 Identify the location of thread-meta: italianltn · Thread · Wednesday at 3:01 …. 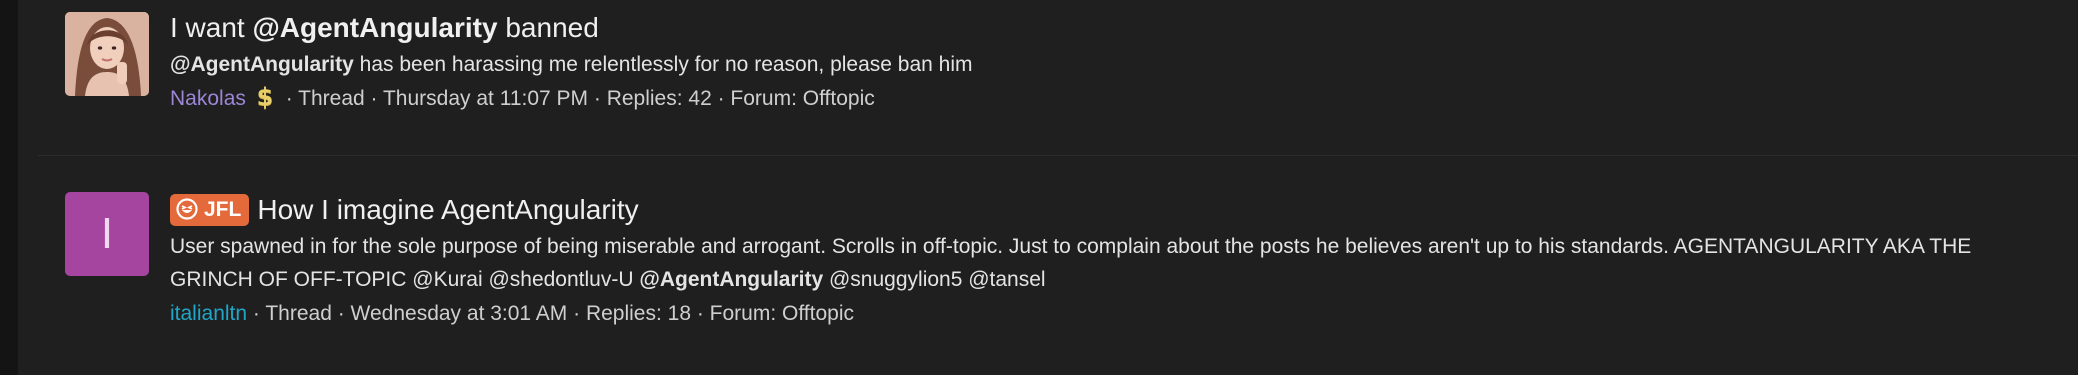
(1114, 314).